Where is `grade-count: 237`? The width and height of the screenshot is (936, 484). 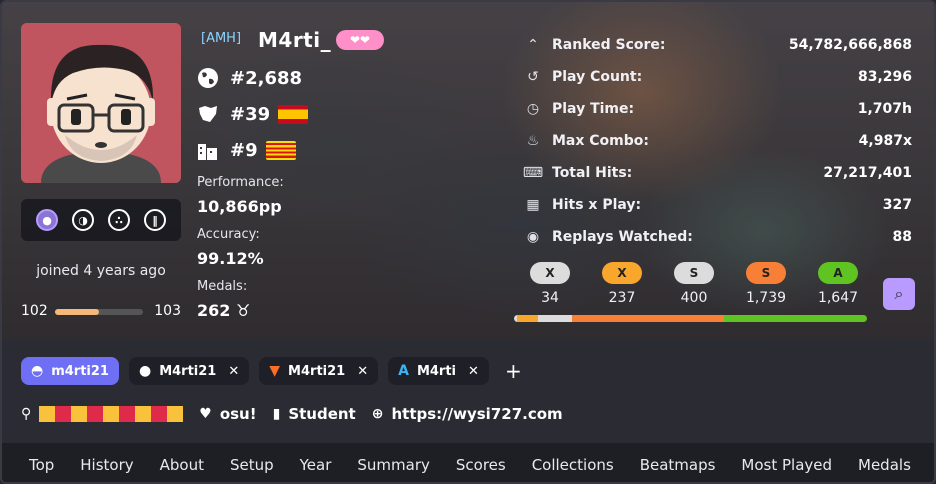 grade-count: 237 is located at coordinates (622, 298).